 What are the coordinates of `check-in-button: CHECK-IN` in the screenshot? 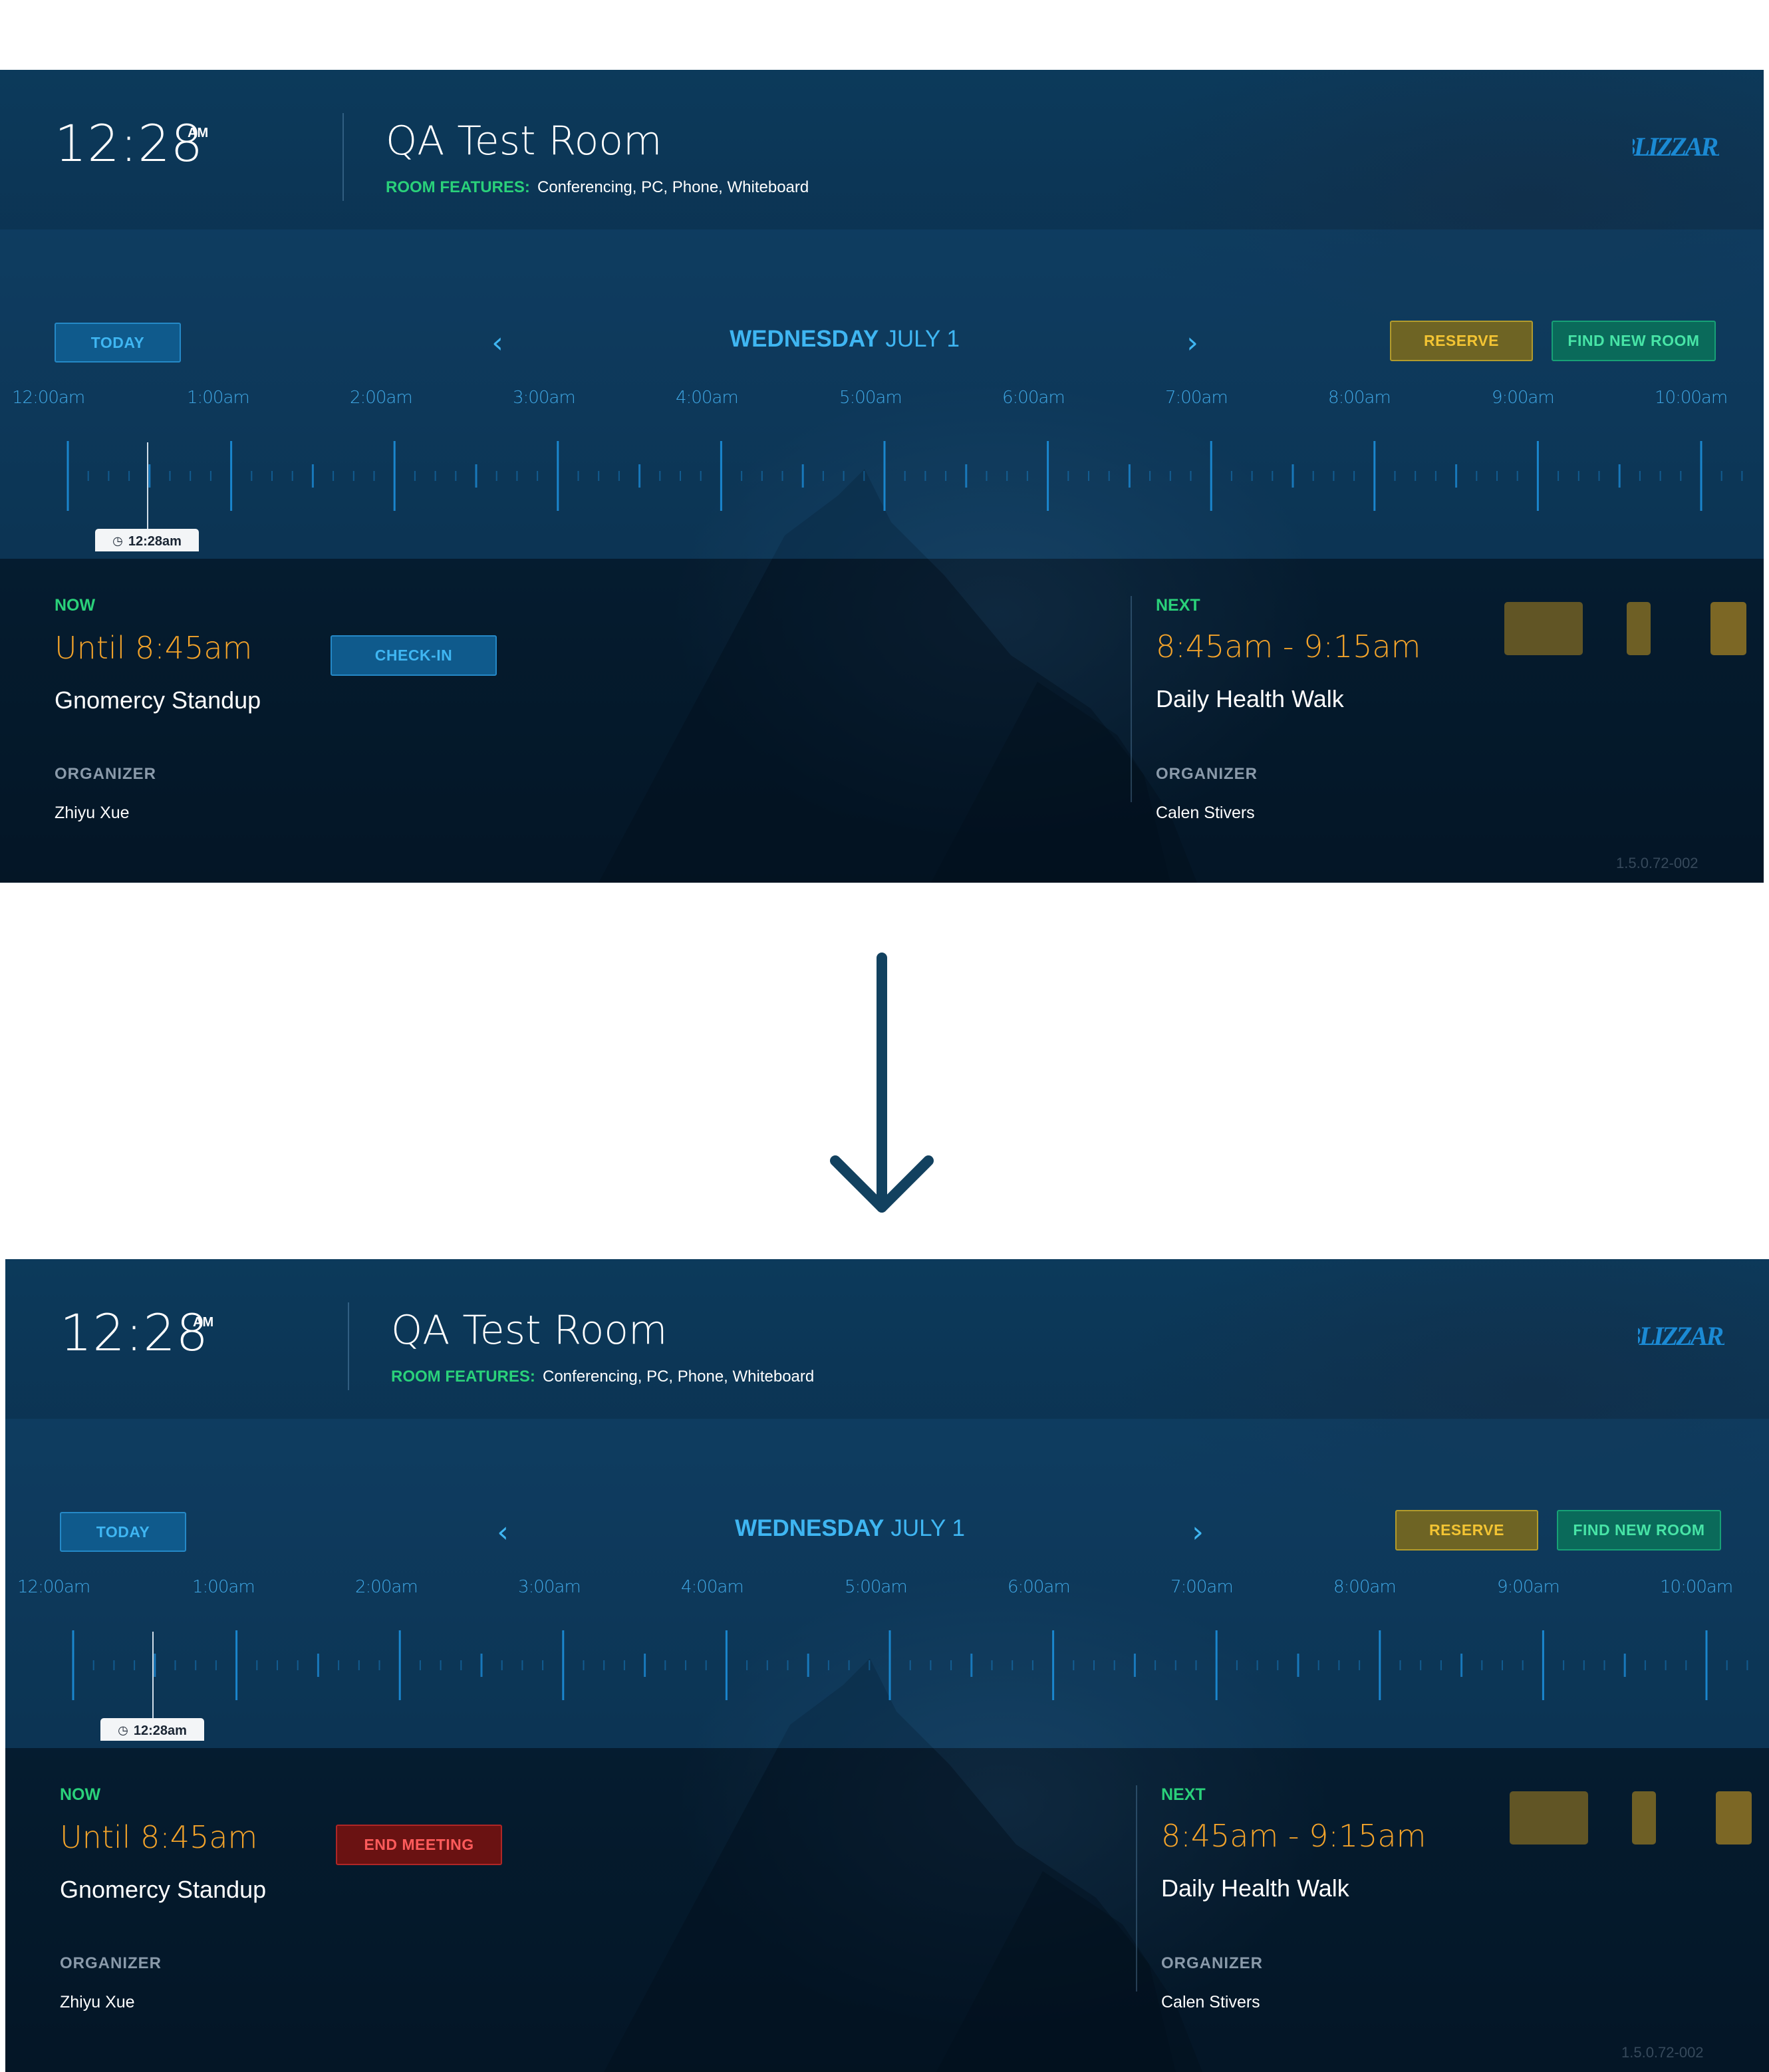 It's located at (414, 655).